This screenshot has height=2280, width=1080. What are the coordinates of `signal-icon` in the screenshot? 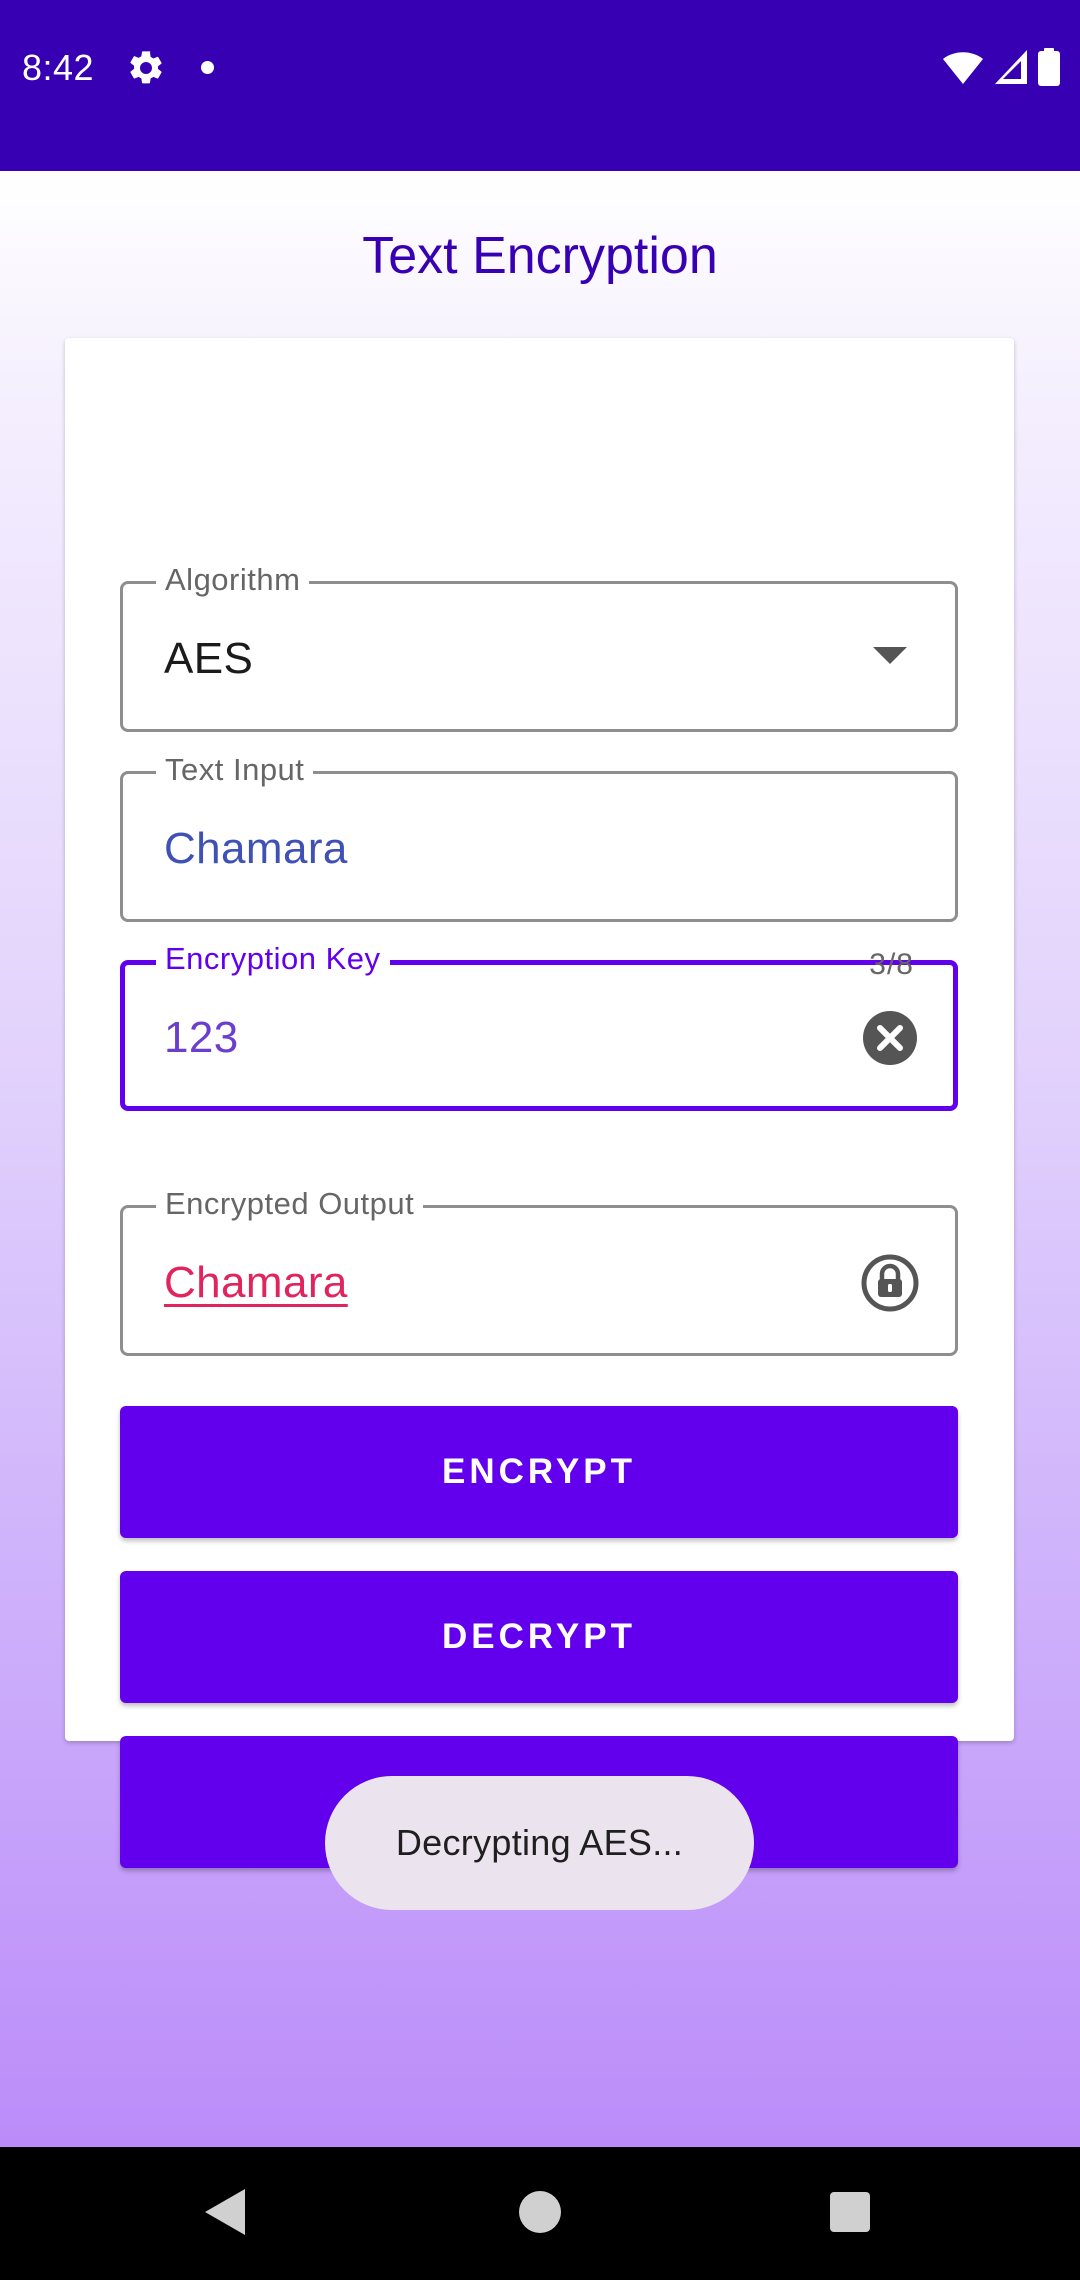 It's located at (1011, 67).